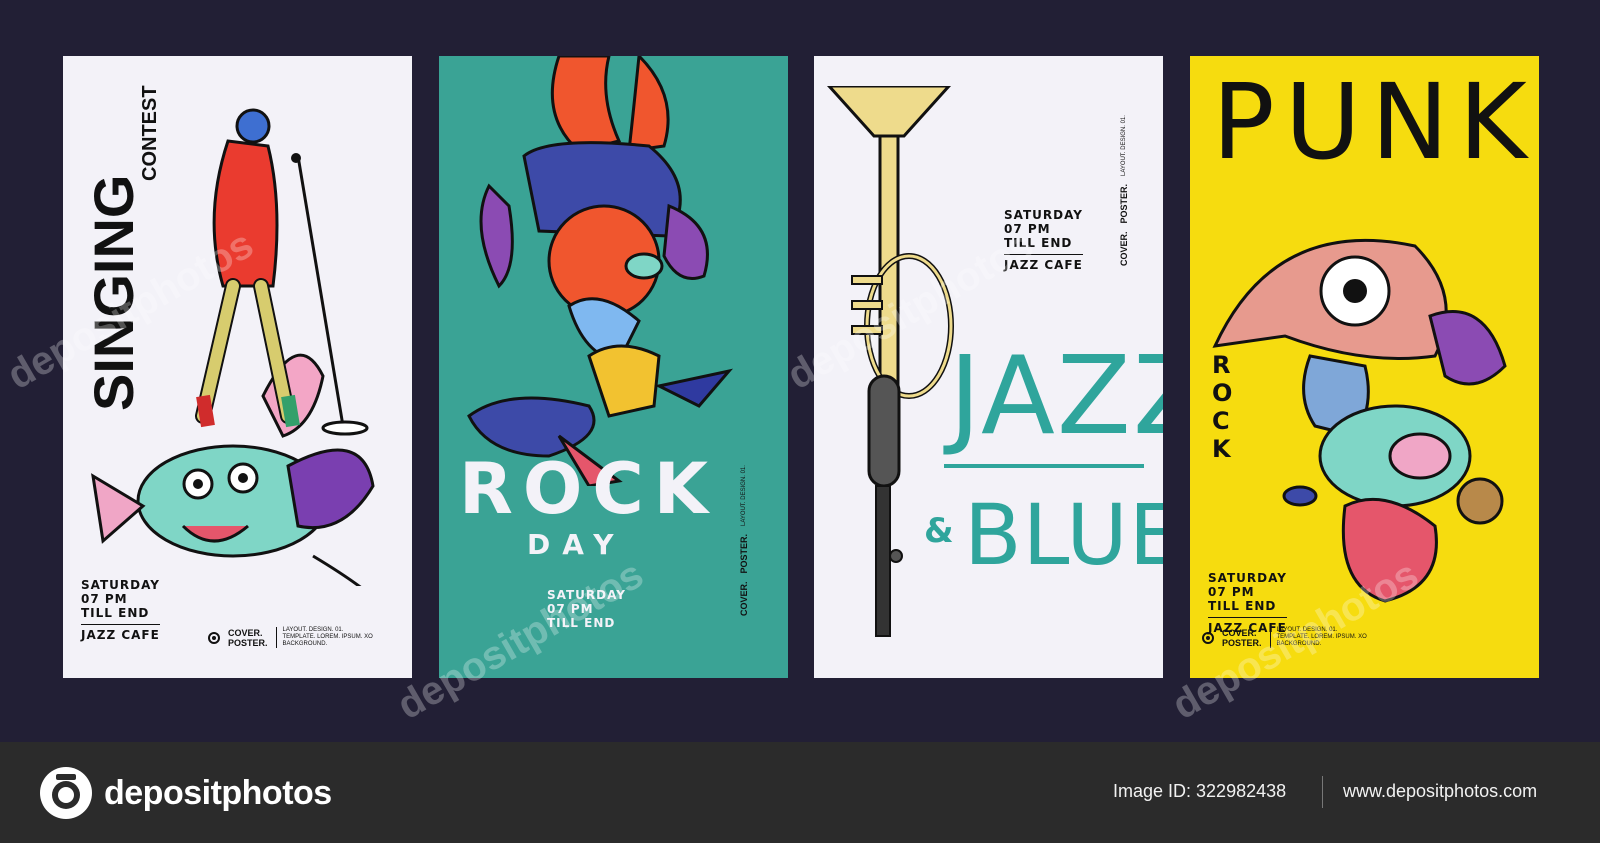  I want to click on camera-icon, so click(66, 793).